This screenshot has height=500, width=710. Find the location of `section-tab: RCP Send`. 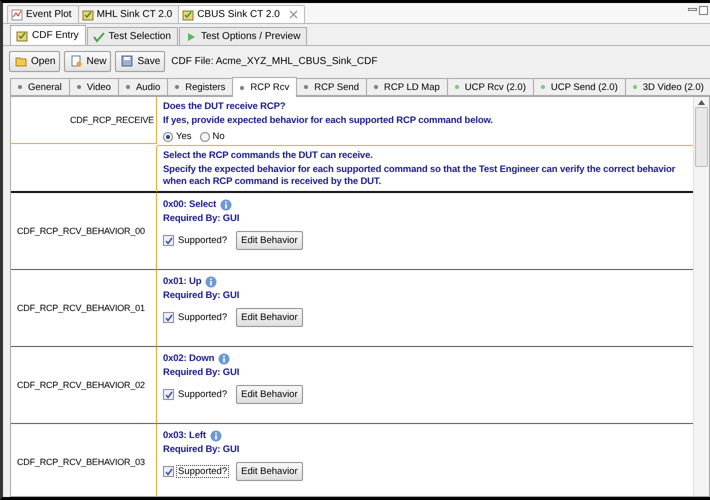

section-tab: RCP Send is located at coordinates (331, 87).